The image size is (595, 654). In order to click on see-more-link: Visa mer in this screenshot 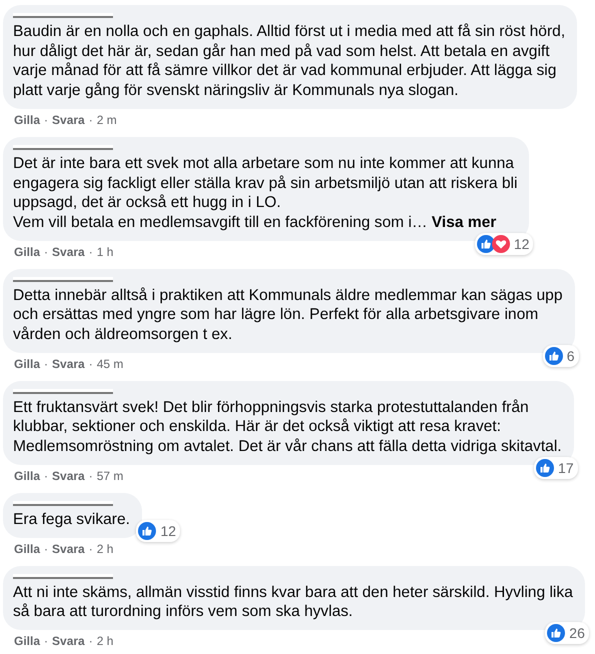, I will do `click(464, 222)`.